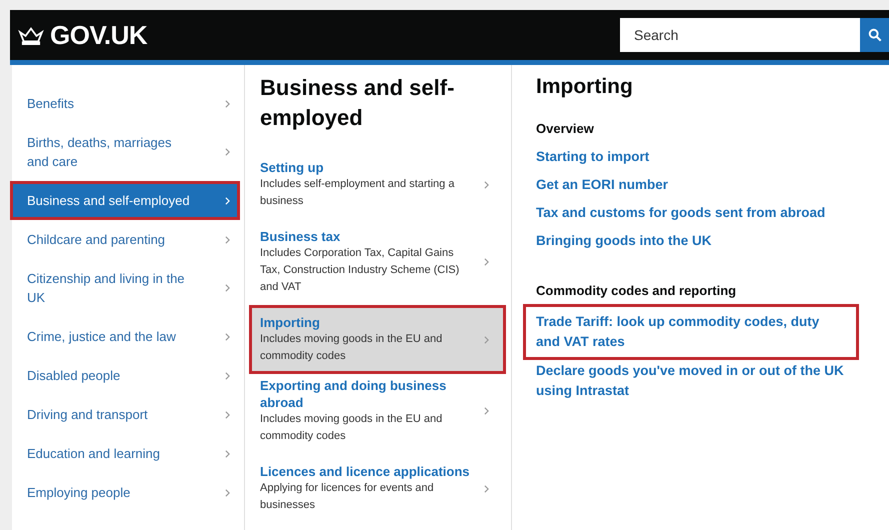 Image resolution: width=889 pixels, height=530 pixels. Describe the element at coordinates (126, 492) in the screenshot. I see `topic-link: Employing people` at that location.